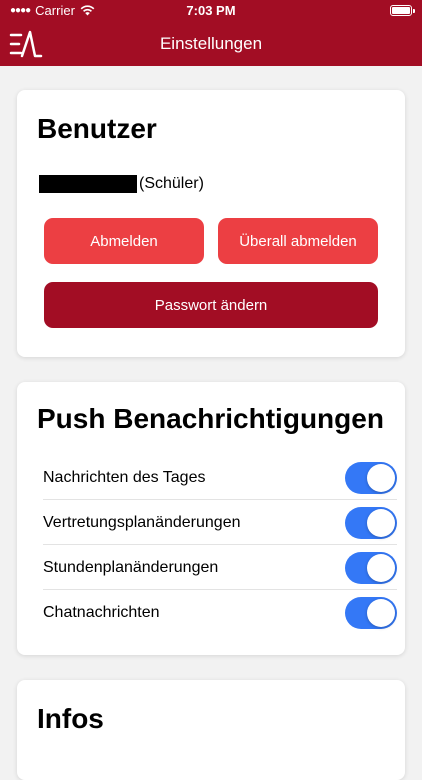  I want to click on page-title: Einstellungen, so click(211, 43).